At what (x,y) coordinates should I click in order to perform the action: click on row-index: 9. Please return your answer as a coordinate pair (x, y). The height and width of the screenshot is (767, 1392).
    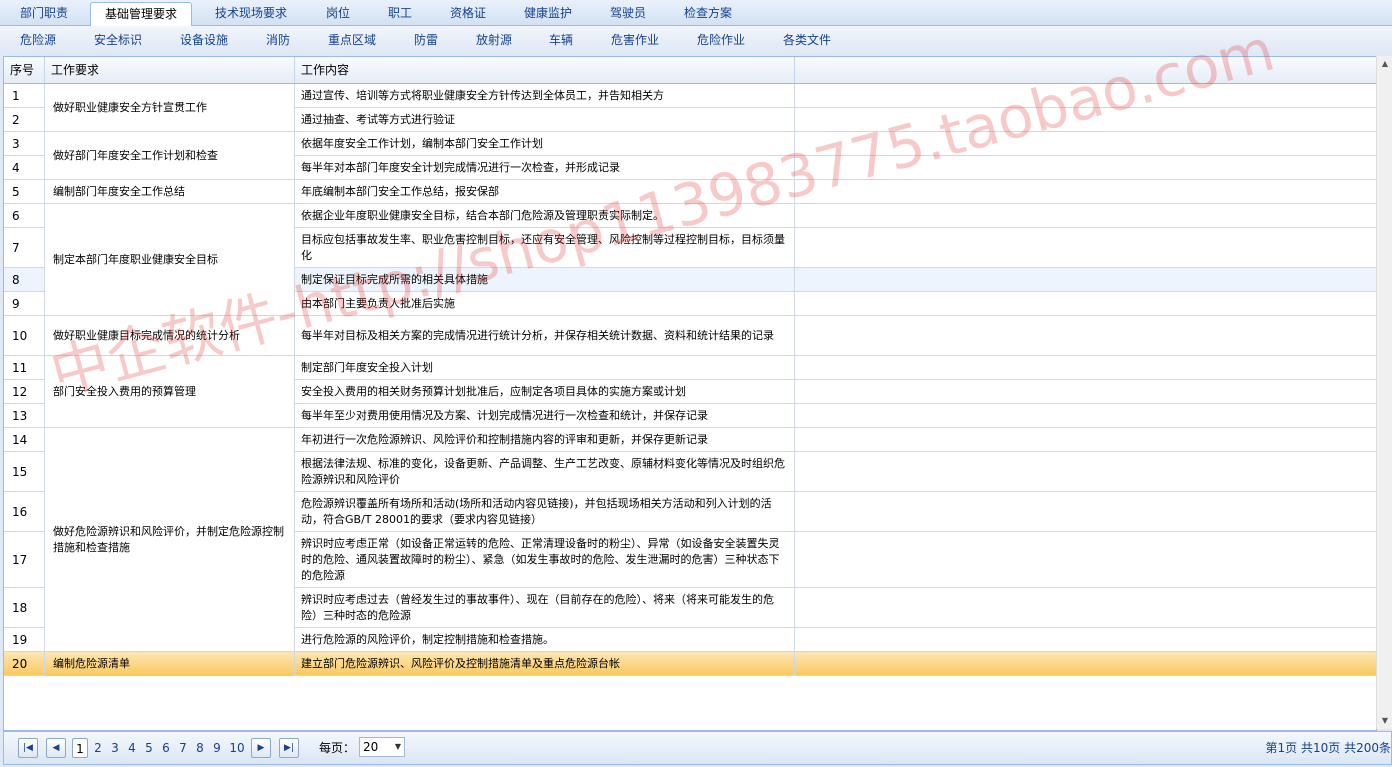
    Looking at the image, I should click on (24, 304).